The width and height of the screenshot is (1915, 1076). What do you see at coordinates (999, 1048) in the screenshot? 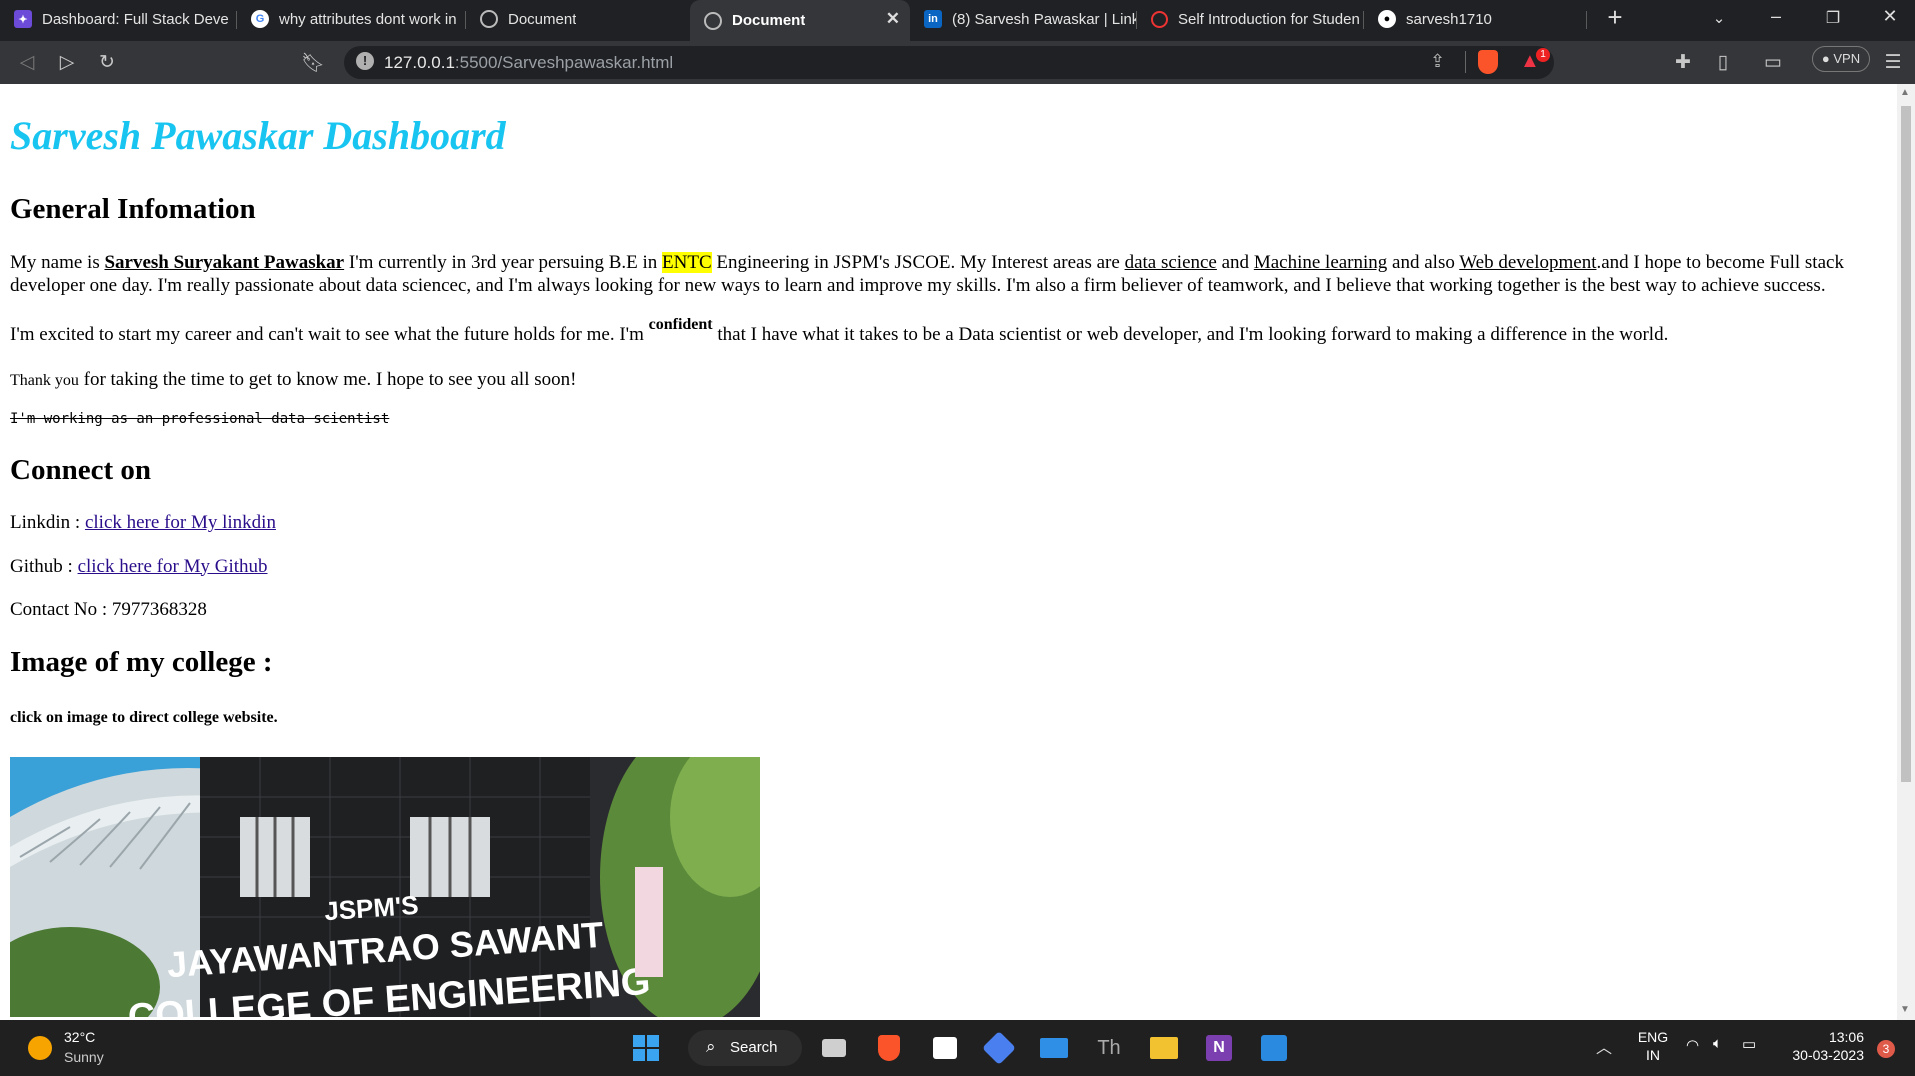
I see `bing-chat-icon` at bounding box center [999, 1048].